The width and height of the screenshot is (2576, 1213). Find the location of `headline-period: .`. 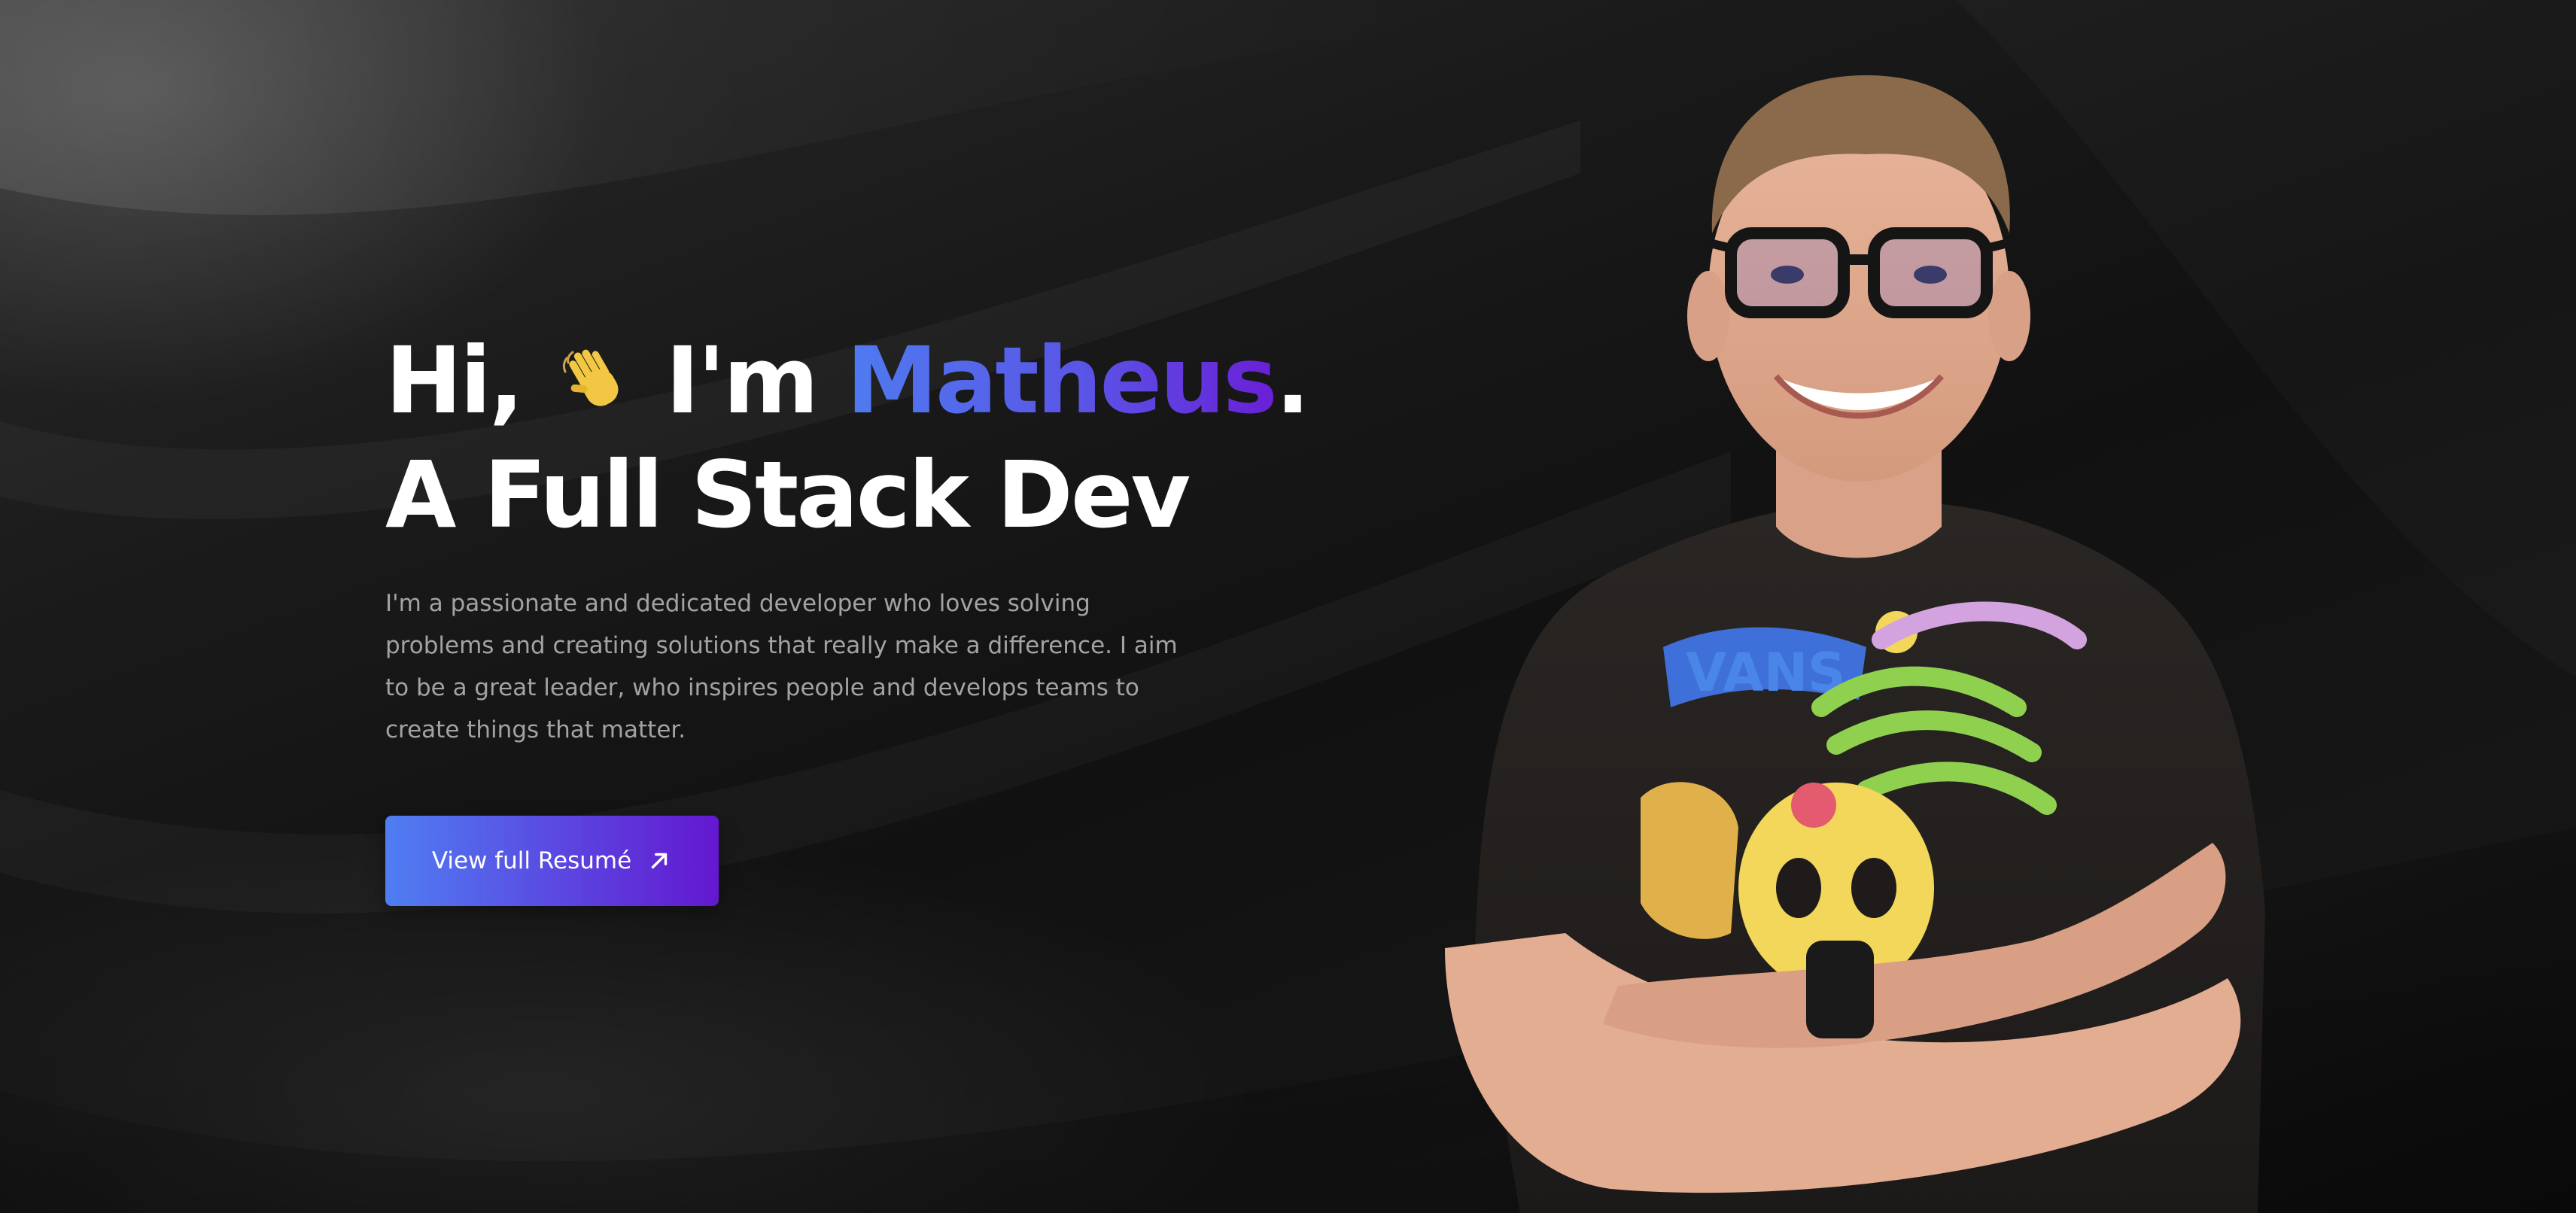

headline-period: . is located at coordinates (1292, 380).